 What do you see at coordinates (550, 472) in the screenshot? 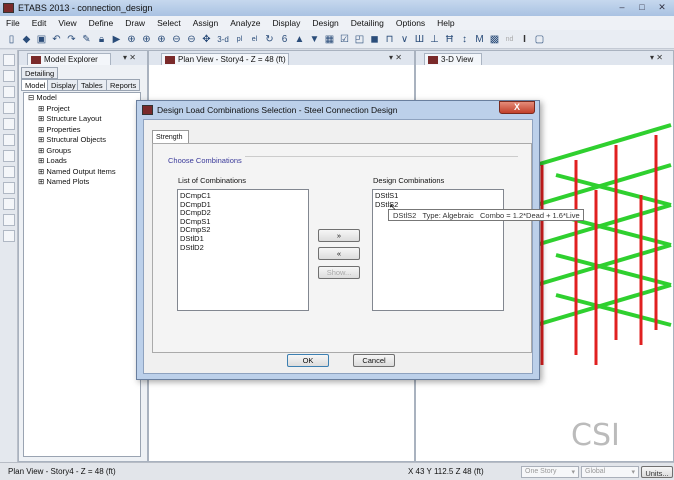
I see `story-select: One Story ▾` at bounding box center [550, 472].